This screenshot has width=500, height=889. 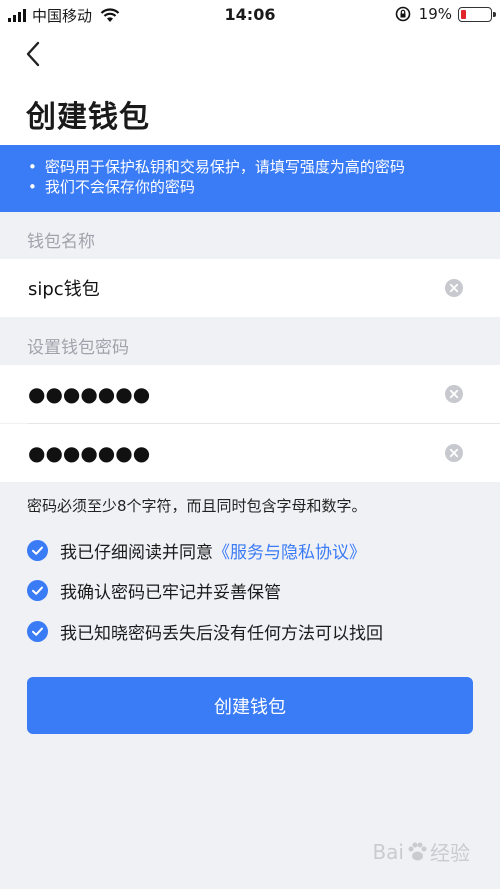 I want to click on battery-level, so click(x=463, y=14).